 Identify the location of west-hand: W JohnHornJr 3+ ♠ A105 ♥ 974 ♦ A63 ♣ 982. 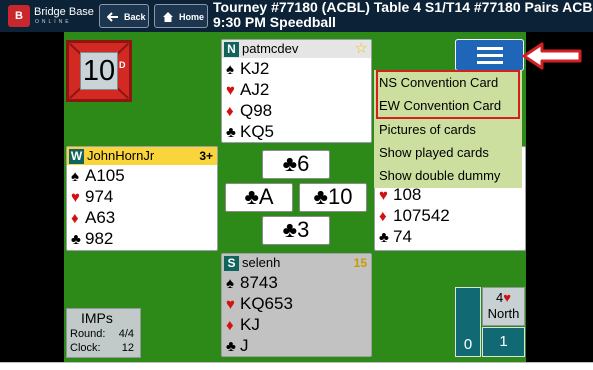
(142, 198).